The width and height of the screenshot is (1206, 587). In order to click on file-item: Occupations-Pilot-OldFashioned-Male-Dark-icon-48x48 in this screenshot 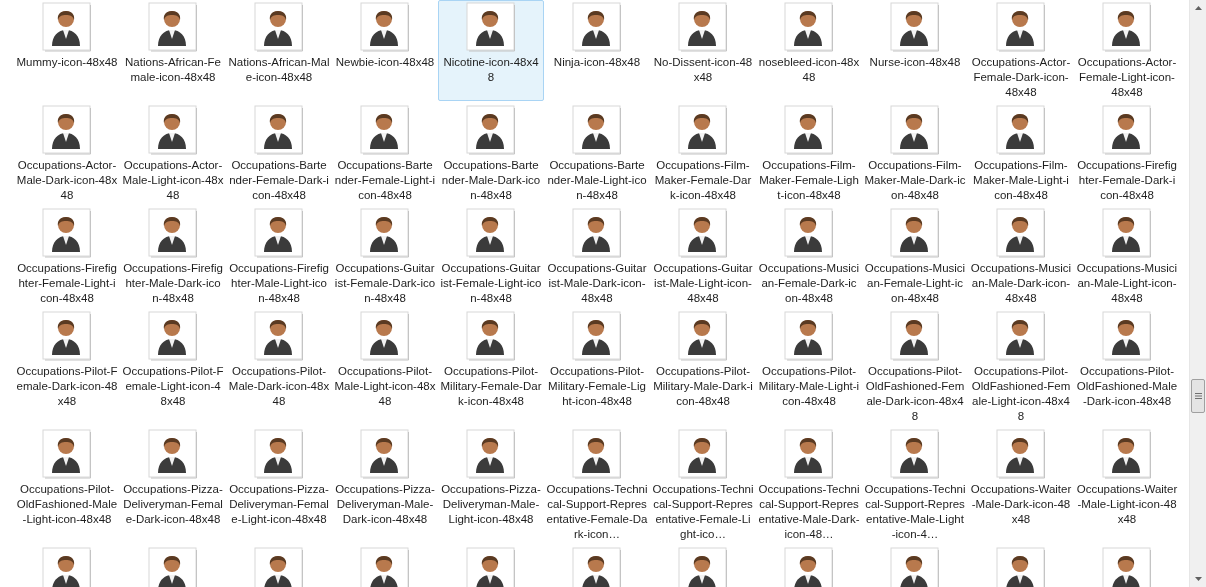, I will do `click(1127, 367)`.